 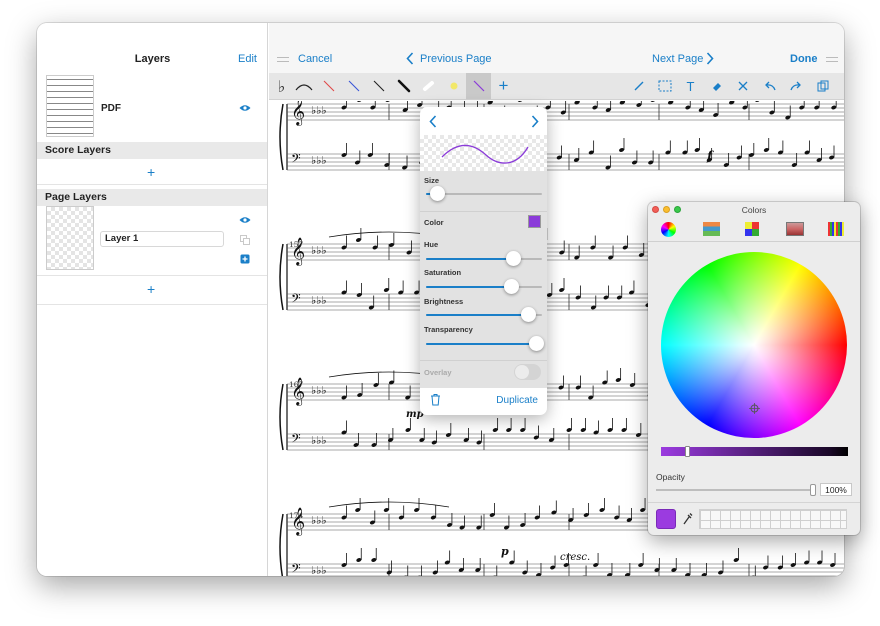 What do you see at coordinates (505, 551) in the screenshot?
I see `dynamic-marking: p` at bounding box center [505, 551].